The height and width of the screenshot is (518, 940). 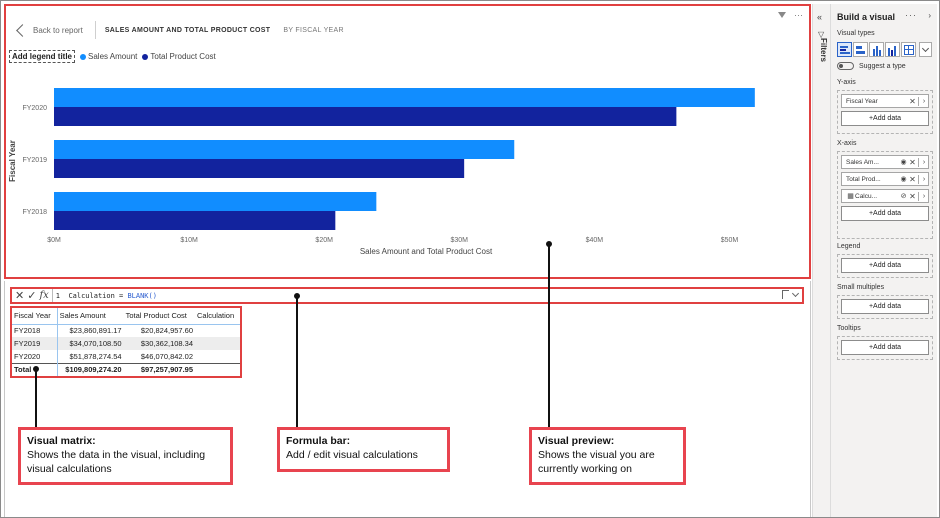 I want to click on table-cell: $97,257,907.95, so click(x=159, y=369).